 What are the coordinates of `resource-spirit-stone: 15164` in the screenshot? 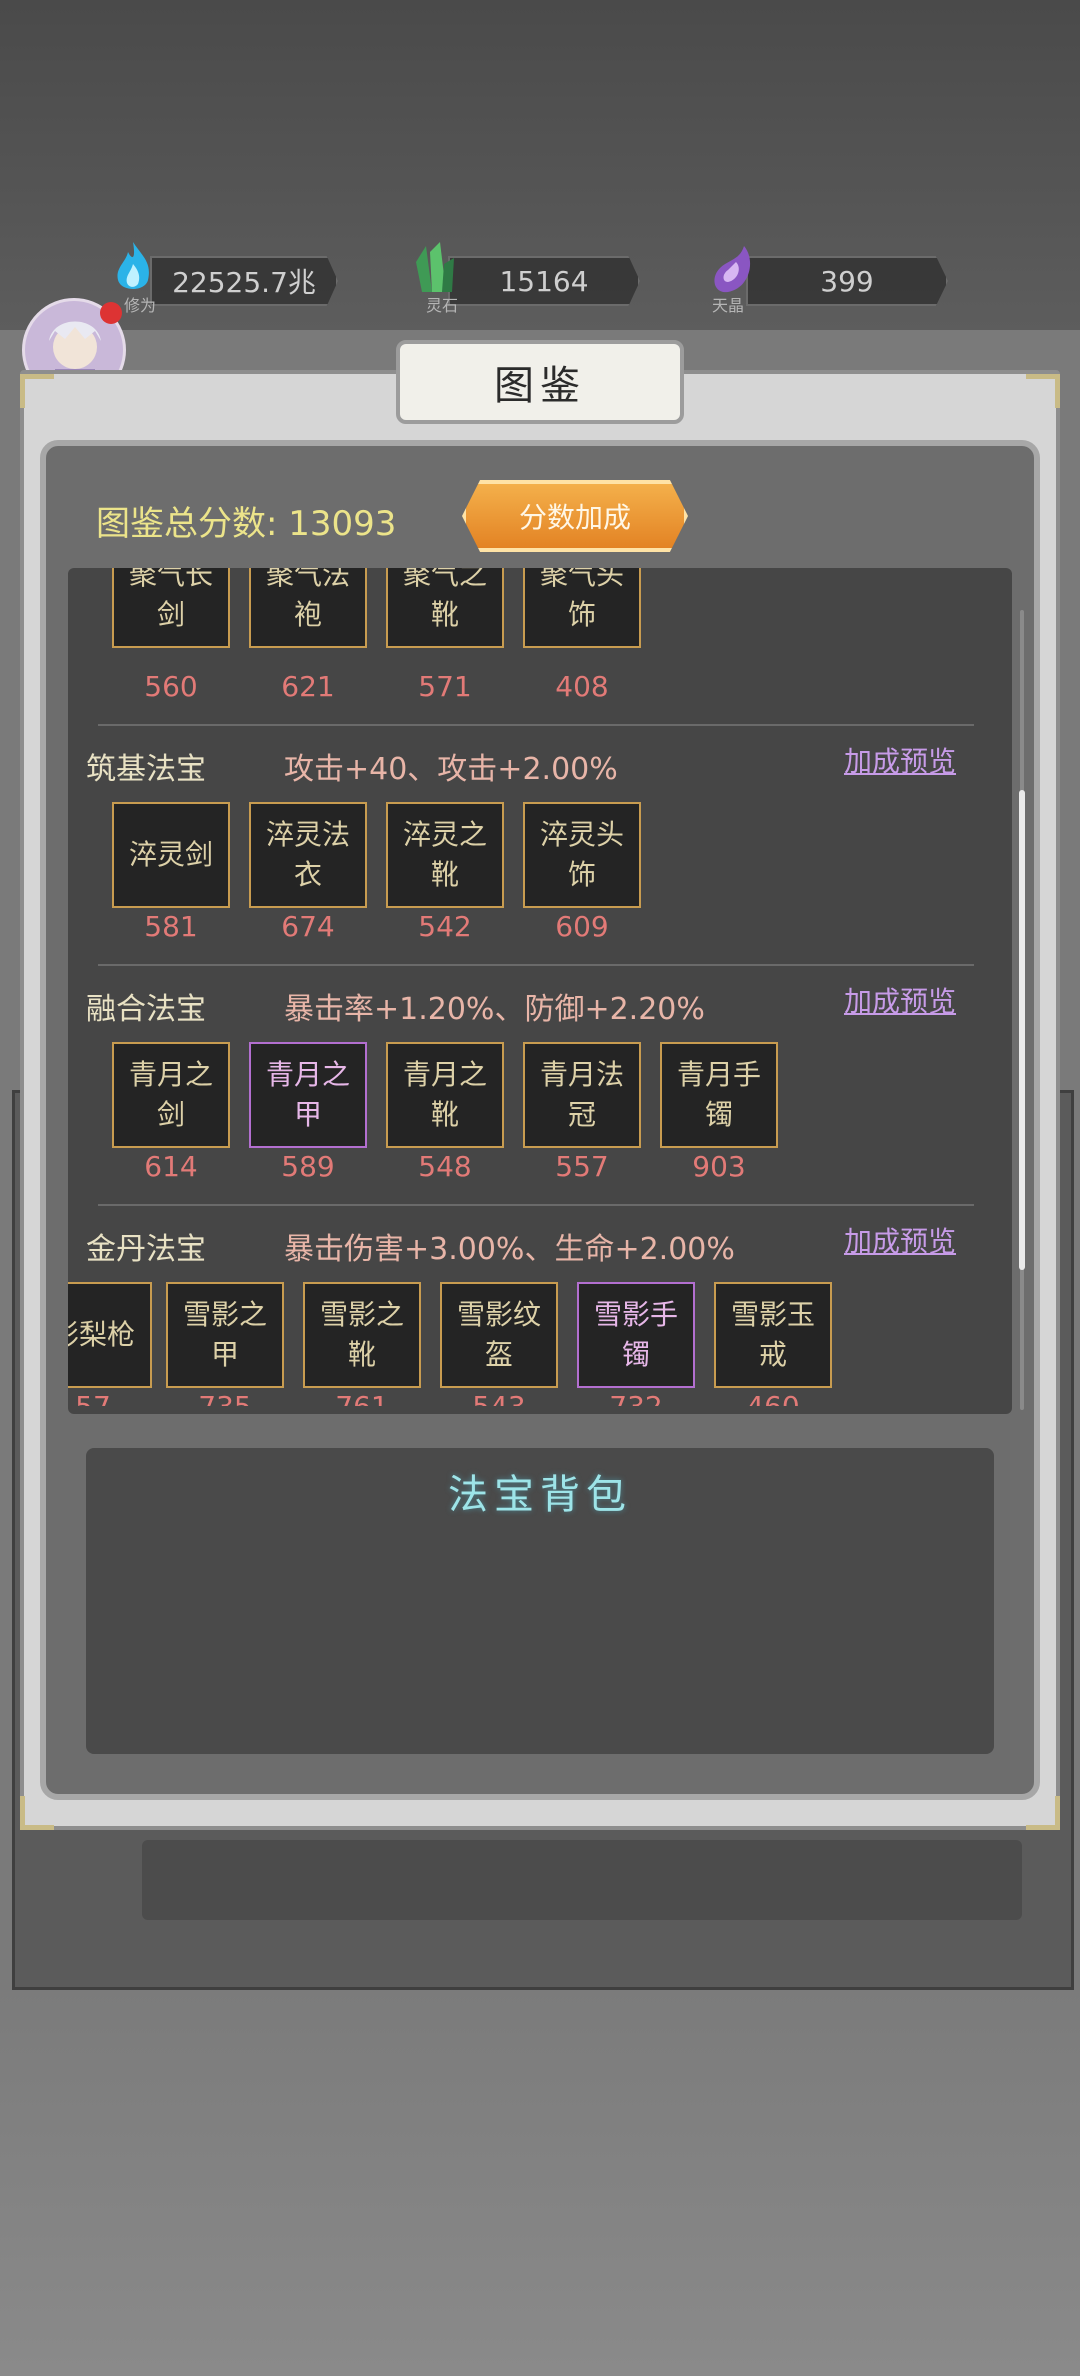 It's located at (544, 281).